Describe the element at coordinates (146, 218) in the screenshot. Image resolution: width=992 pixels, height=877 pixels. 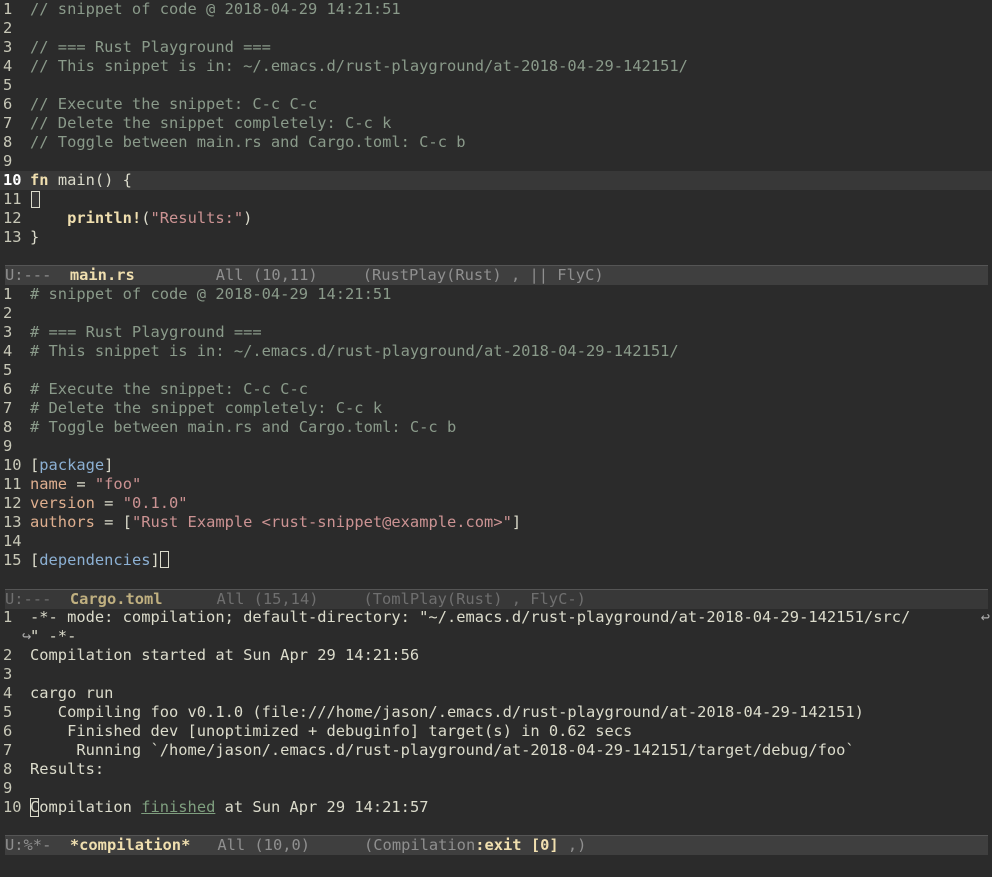
I see `paren-open: (` at that location.